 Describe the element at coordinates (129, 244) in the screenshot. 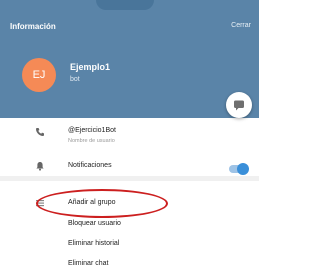

I see `action-clear-history: Eliminar historial` at that location.